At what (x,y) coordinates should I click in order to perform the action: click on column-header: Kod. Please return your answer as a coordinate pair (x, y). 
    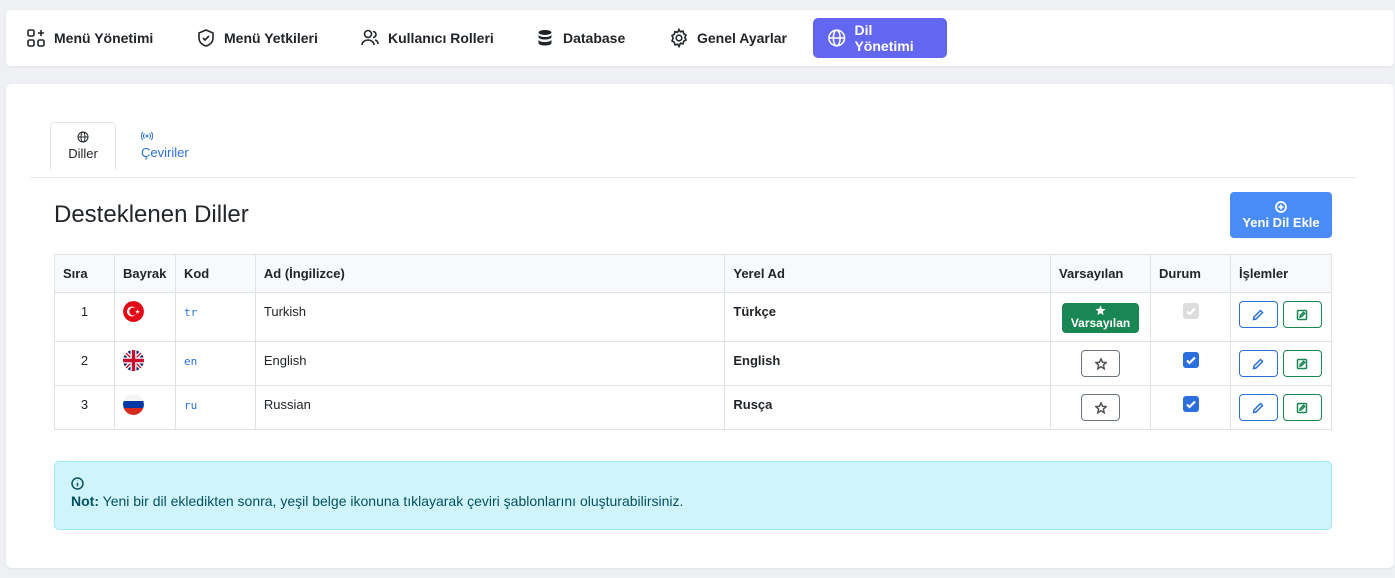
    Looking at the image, I should click on (215, 273).